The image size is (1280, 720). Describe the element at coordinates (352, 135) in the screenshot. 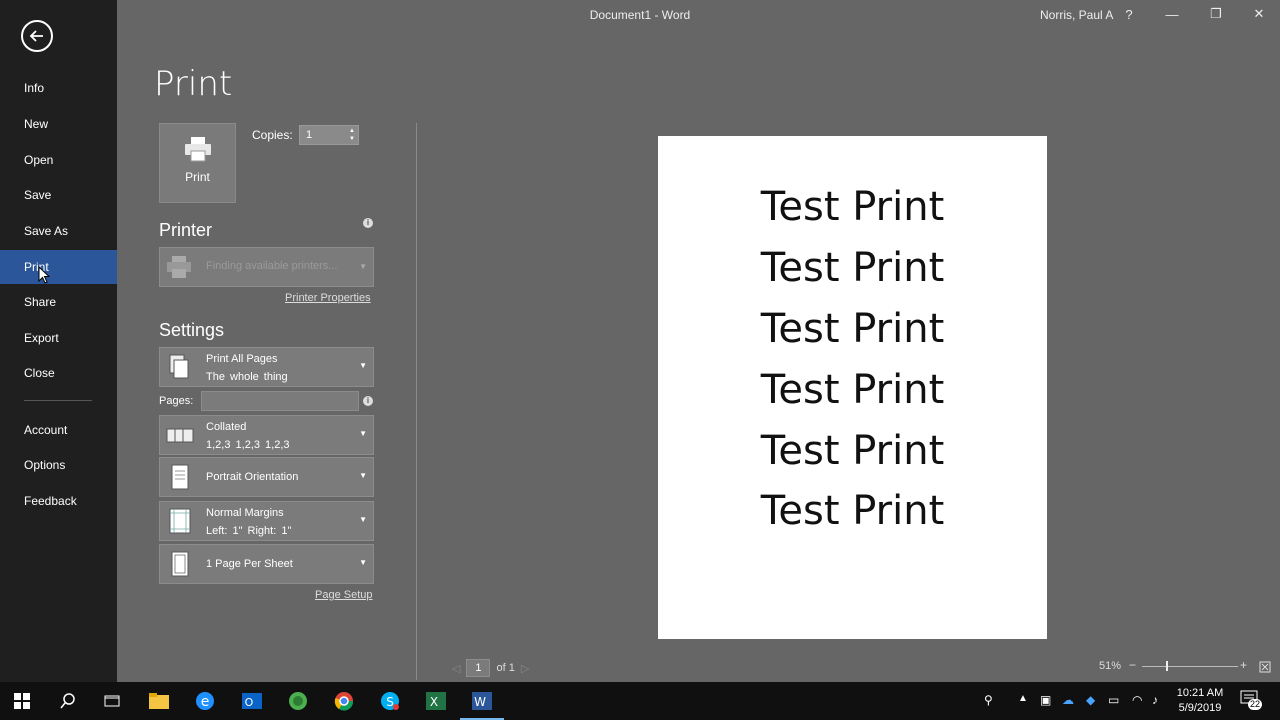

I see `spin-arrows-icon: ▲ ▼` at that location.